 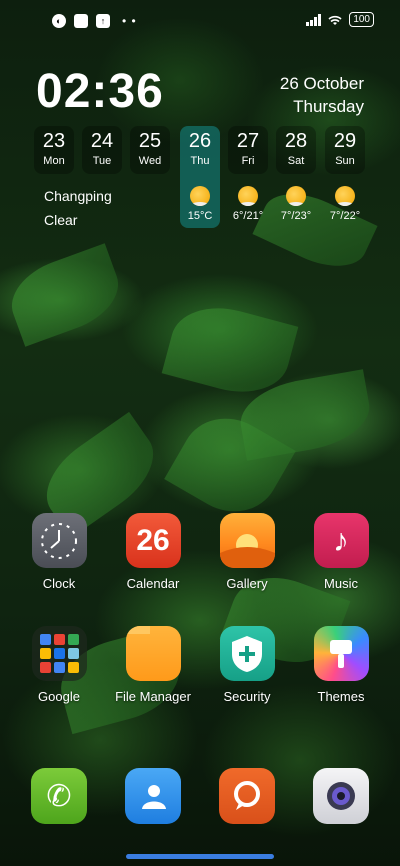 What do you see at coordinates (200, 856) in the screenshot?
I see `gesture-nav-bar` at bounding box center [200, 856].